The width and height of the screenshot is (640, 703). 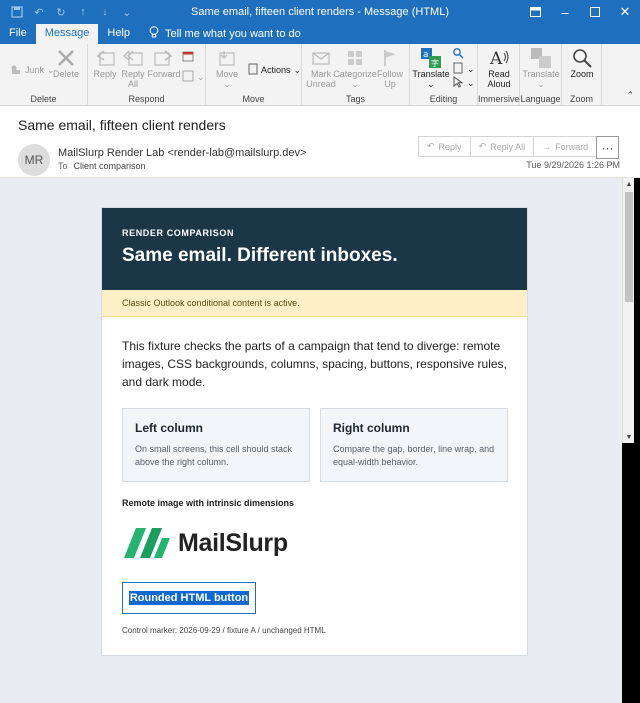 I want to click on more-actions-button: ···, so click(x=607, y=147).